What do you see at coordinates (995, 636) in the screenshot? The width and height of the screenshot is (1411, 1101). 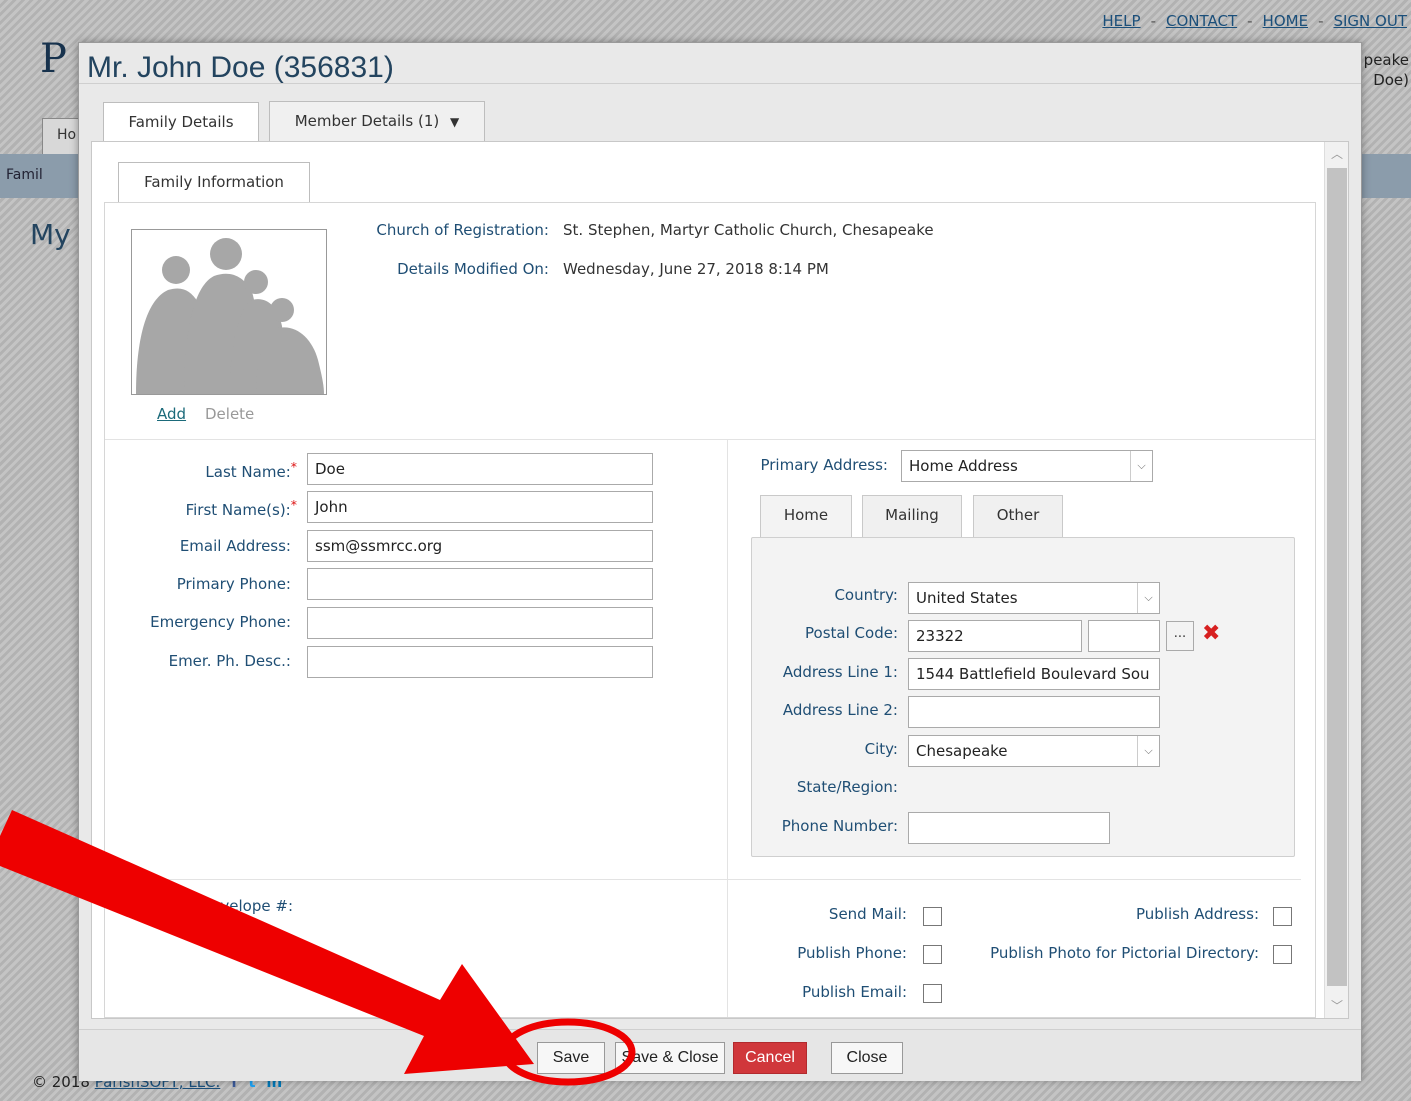 I see `postal-code-input: 23322` at bounding box center [995, 636].